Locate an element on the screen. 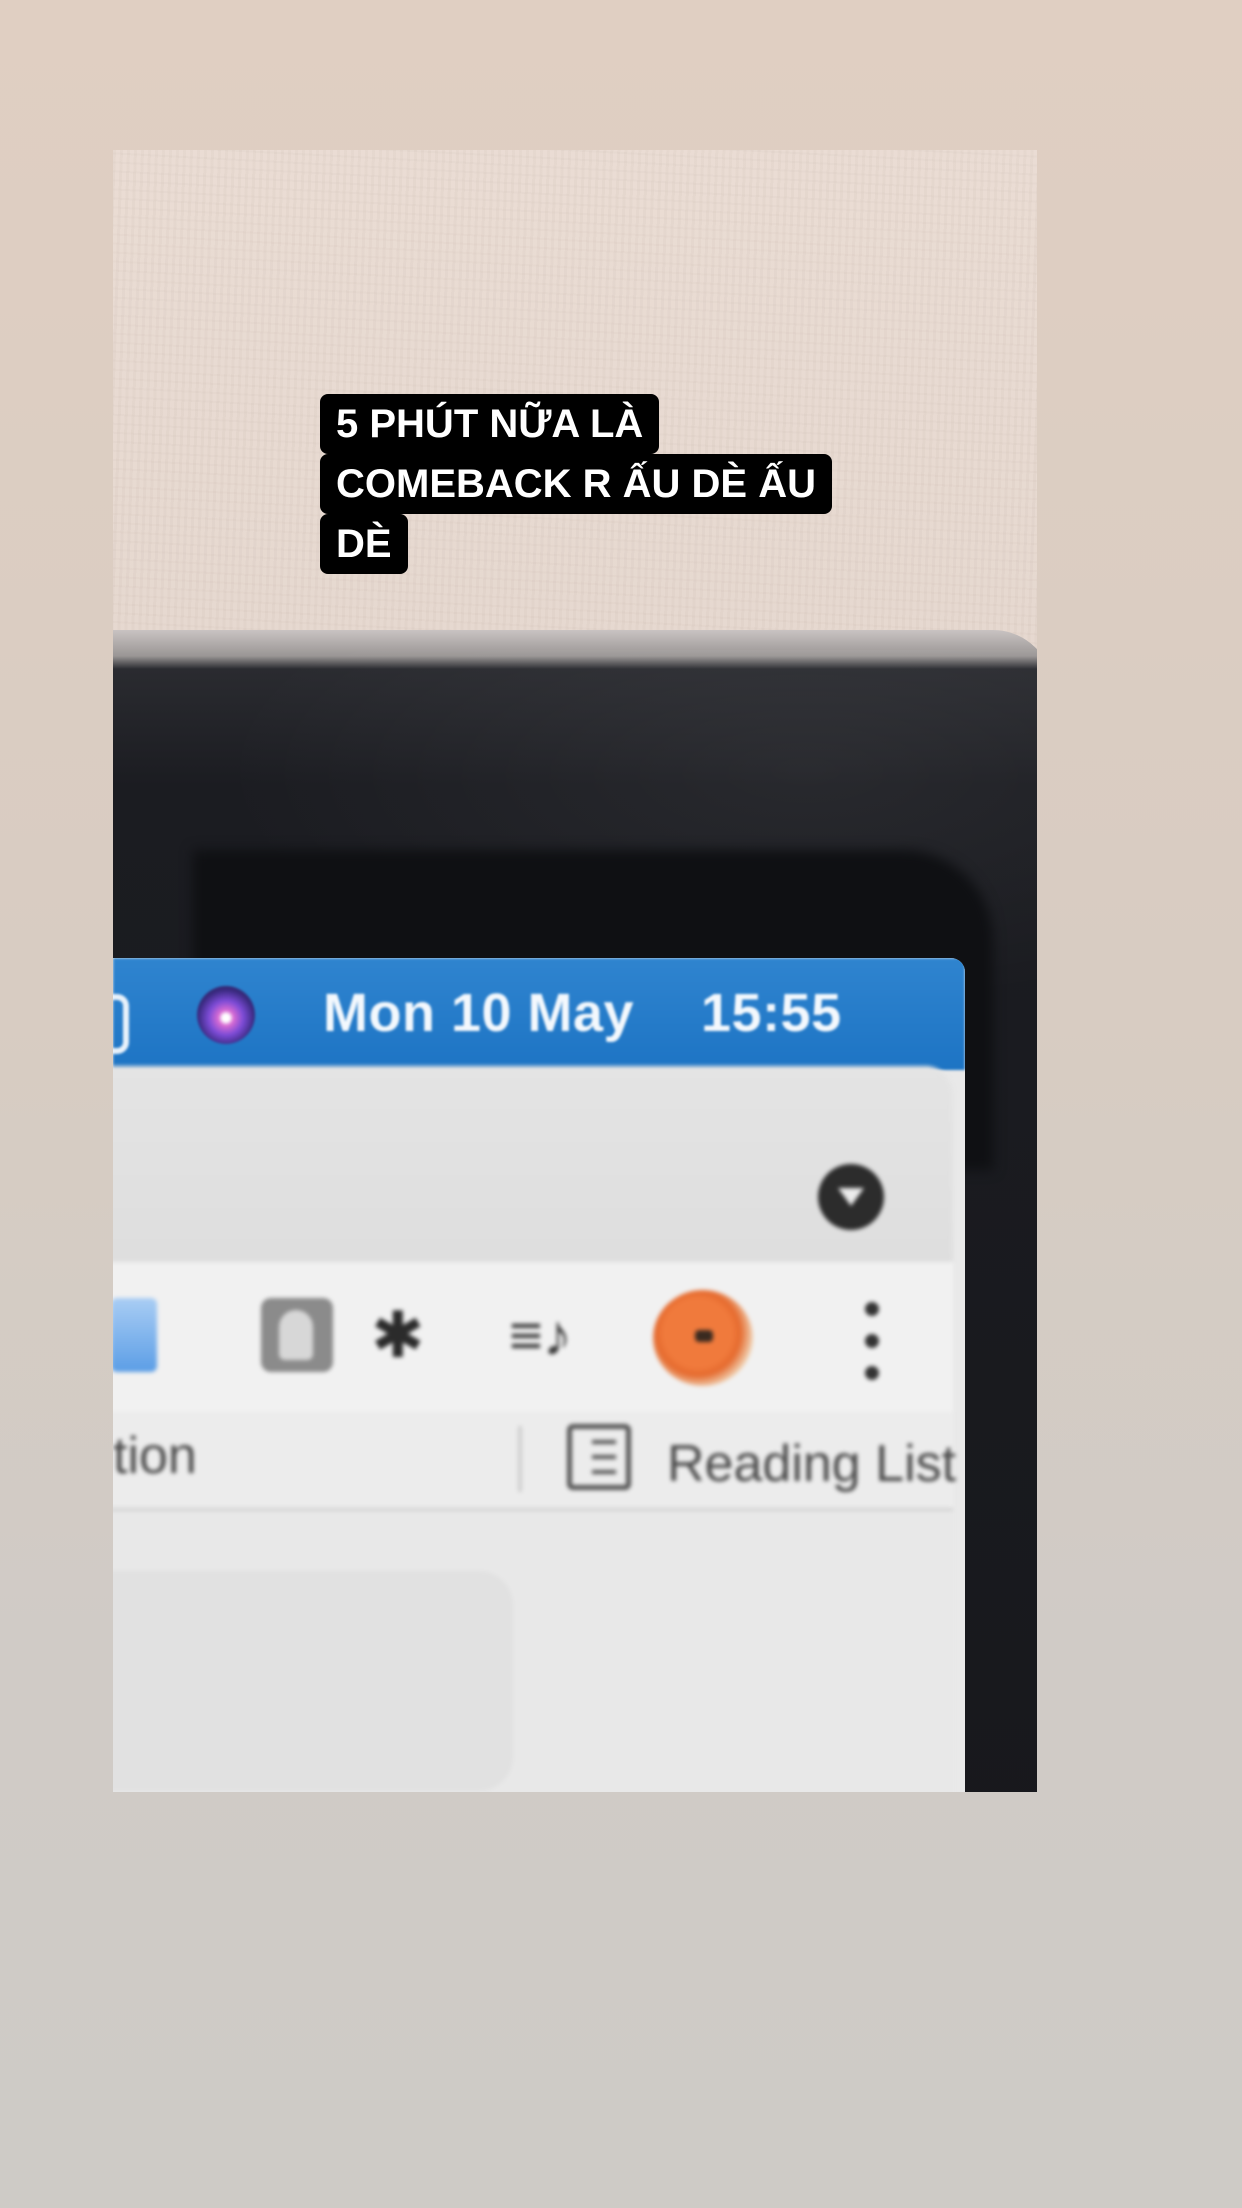  mac-menu-bar: Mon 10 May 15:55 is located at coordinates (539, 1014).